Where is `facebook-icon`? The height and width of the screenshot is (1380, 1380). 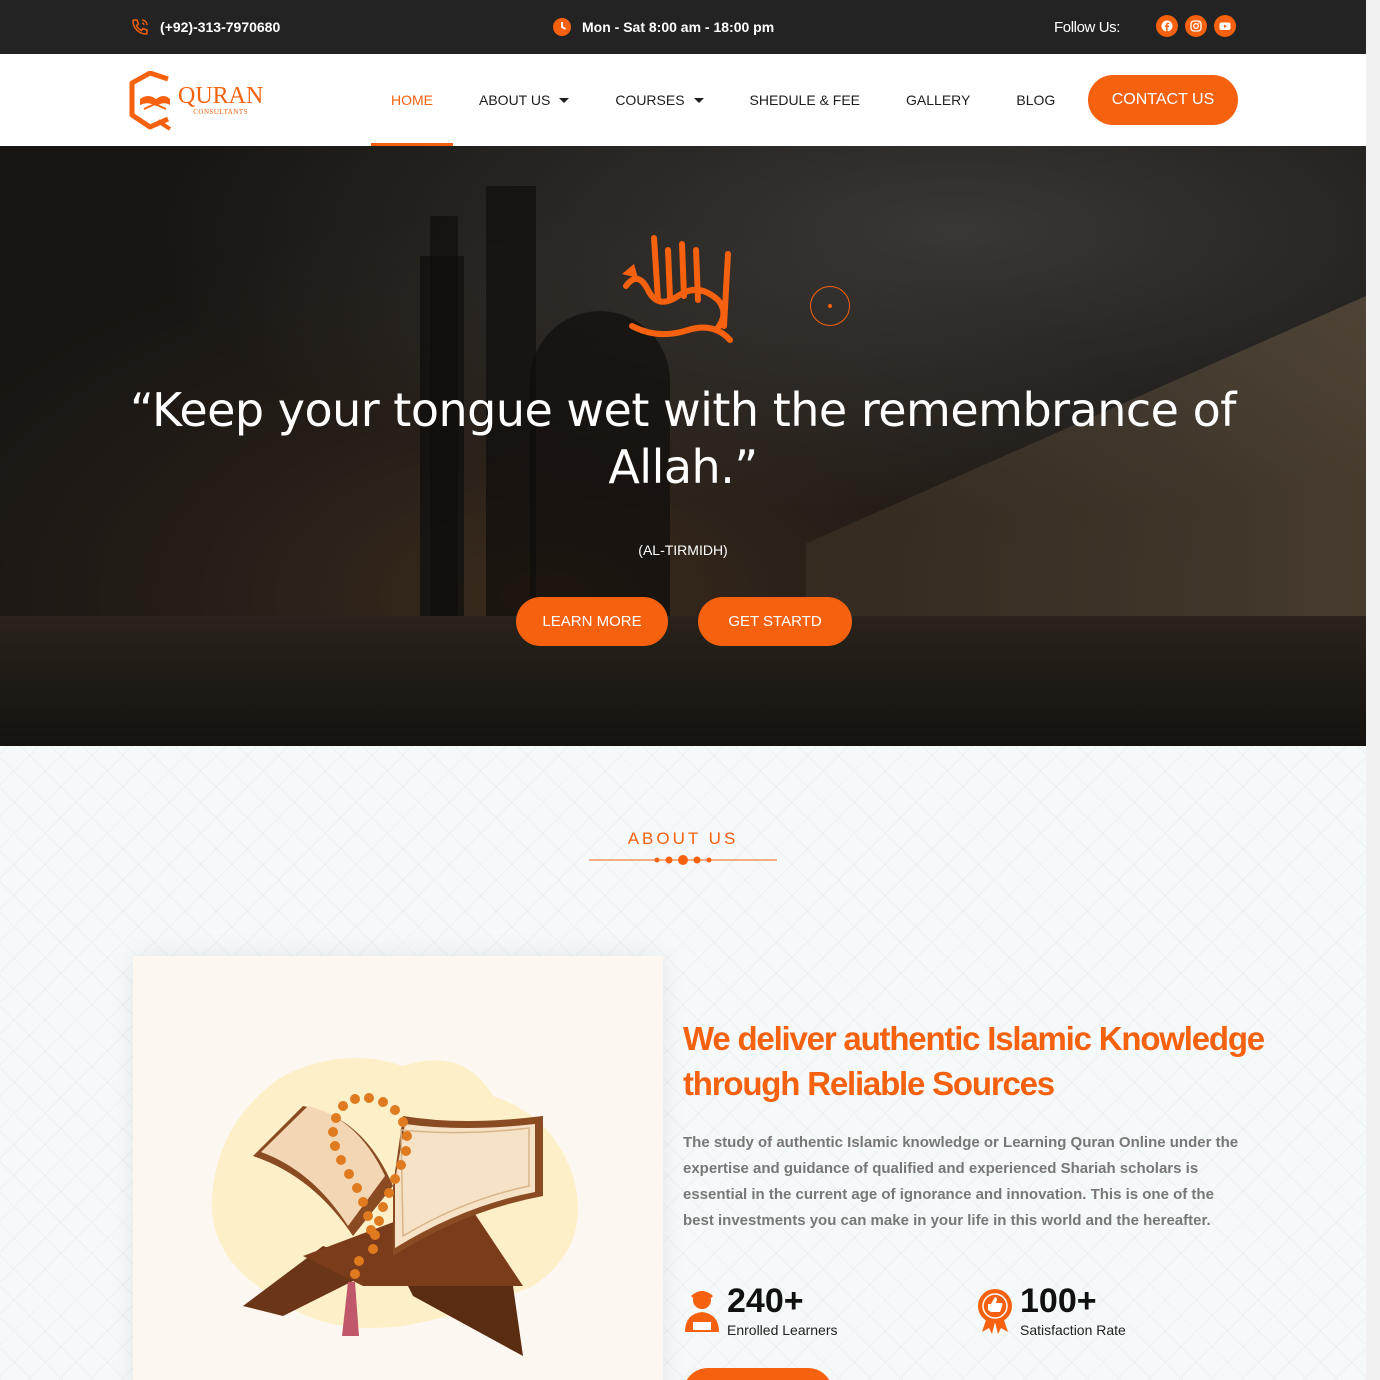 facebook-icon is located at coordinates (1167, 26).